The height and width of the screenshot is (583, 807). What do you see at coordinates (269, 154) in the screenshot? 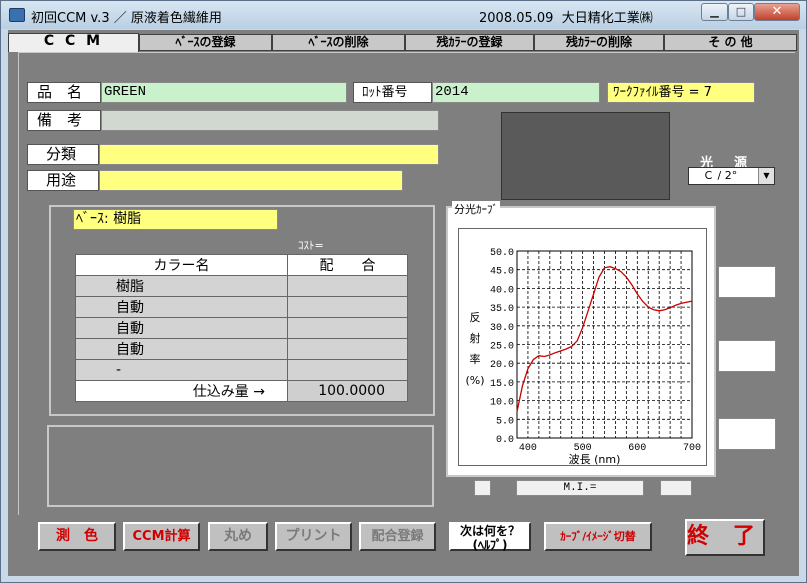
I see `category-field` at bounding box center [269, 154].